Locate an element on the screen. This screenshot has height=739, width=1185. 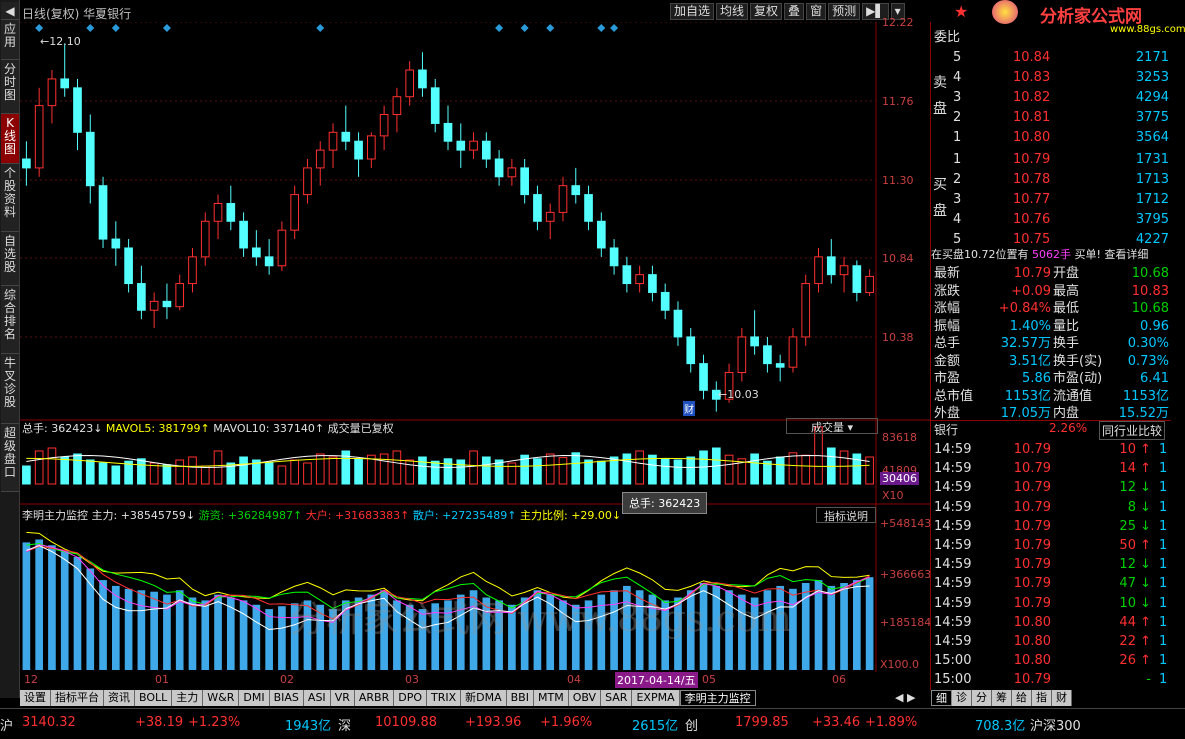
nav-intraday: 分时图 is located at coordinates (10, 87).